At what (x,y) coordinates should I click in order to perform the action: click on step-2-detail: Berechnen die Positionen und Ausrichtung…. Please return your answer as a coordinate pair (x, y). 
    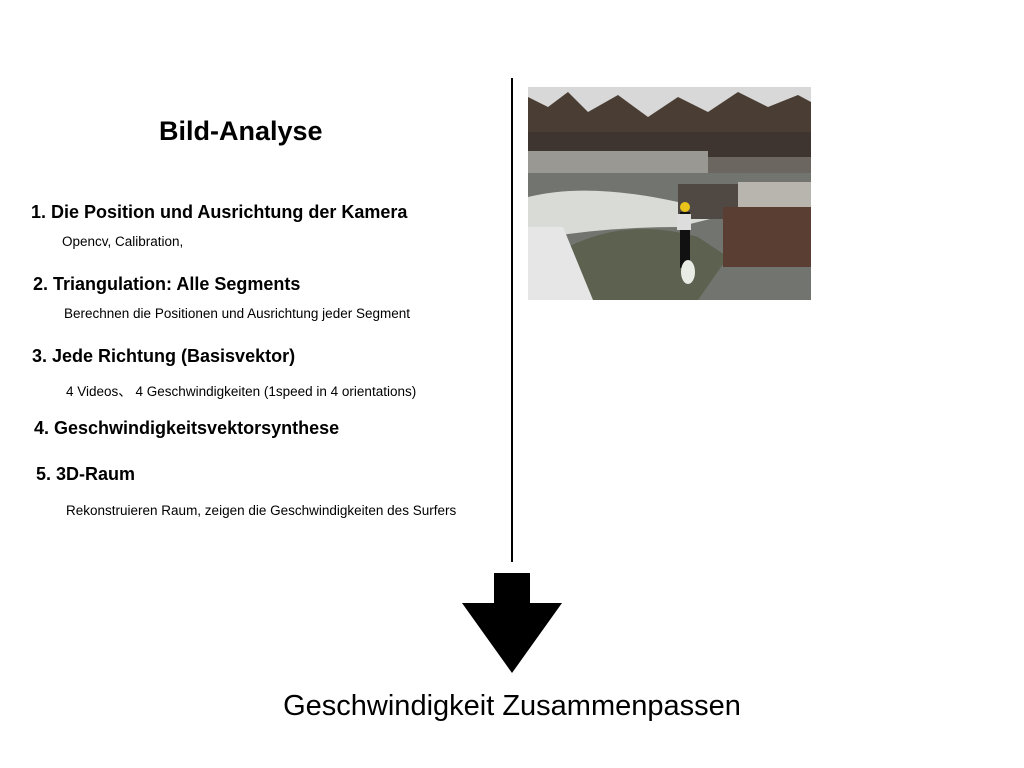
    Looking at the image, I should click on (237, 313).